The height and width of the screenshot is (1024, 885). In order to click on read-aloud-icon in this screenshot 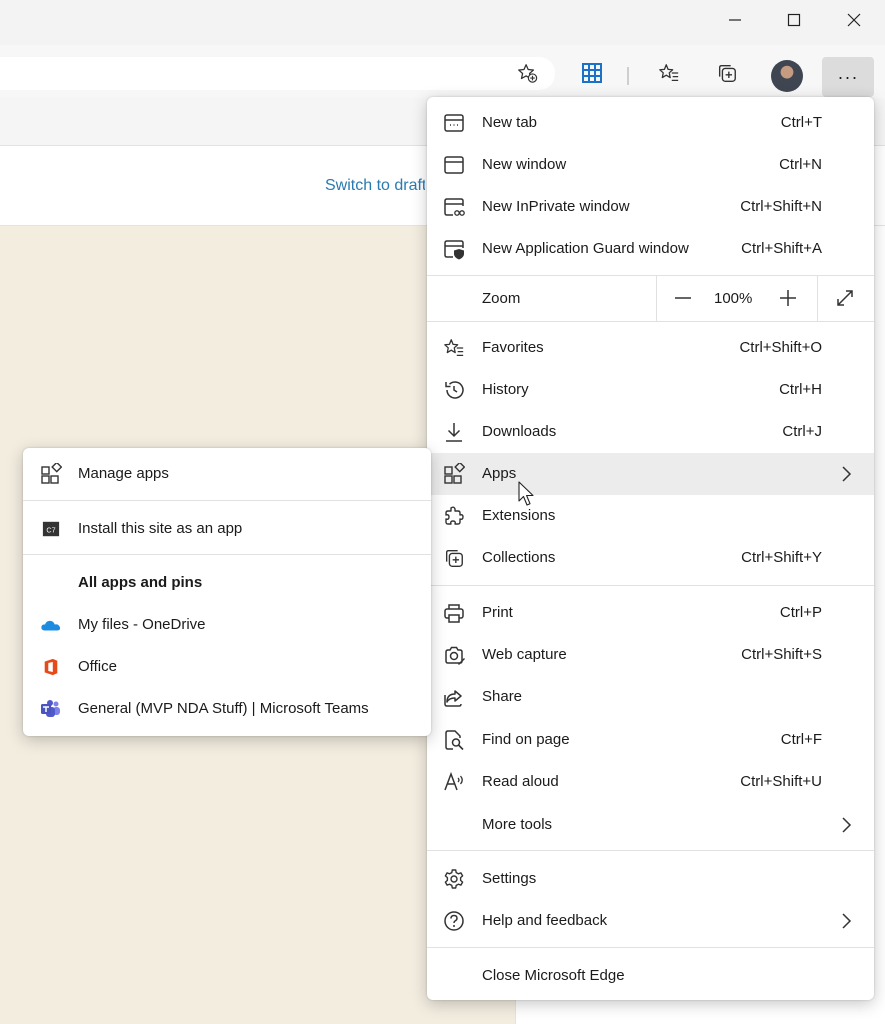, I will do `click(454, 782)`.